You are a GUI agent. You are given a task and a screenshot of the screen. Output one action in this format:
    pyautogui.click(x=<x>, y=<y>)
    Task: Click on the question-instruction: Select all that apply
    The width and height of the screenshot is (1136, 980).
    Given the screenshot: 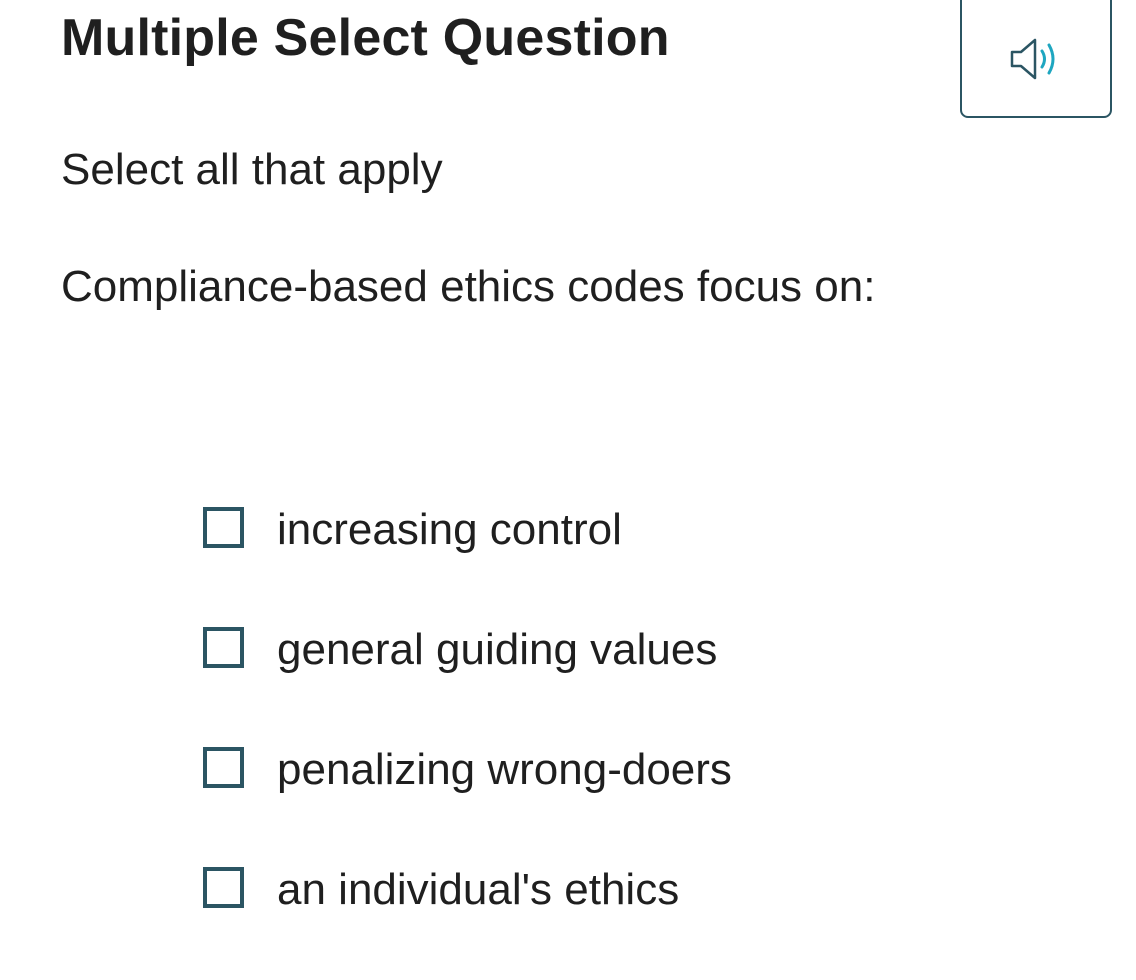 What is the action you would take?
    pyautogui.click(x=252, y=169)
    